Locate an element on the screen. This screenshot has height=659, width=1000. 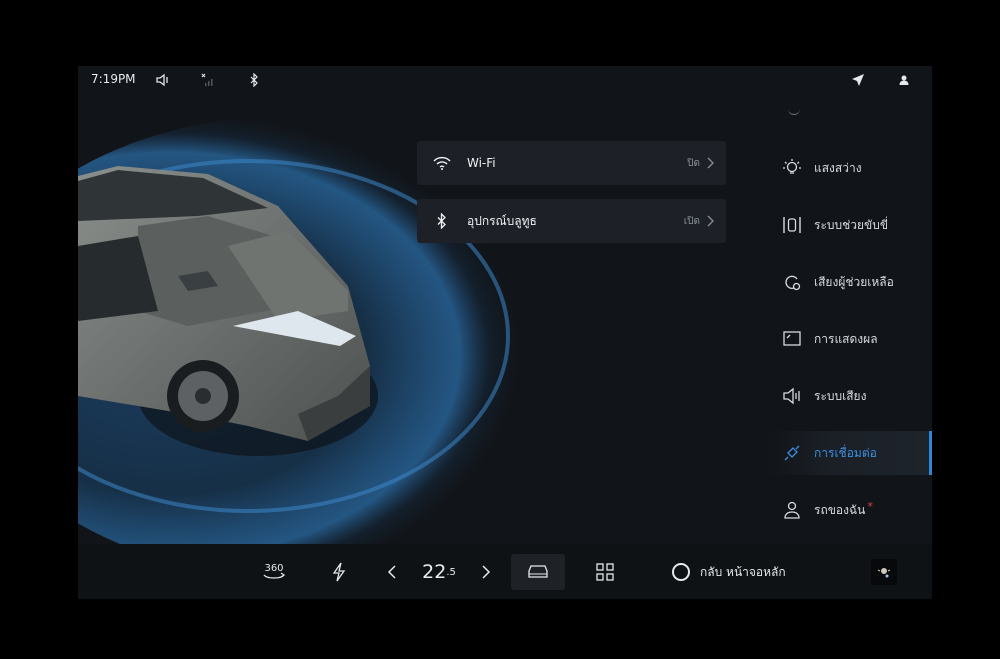
sidebar-item-label: การแสดงผล is located at coordinates (846, 338).